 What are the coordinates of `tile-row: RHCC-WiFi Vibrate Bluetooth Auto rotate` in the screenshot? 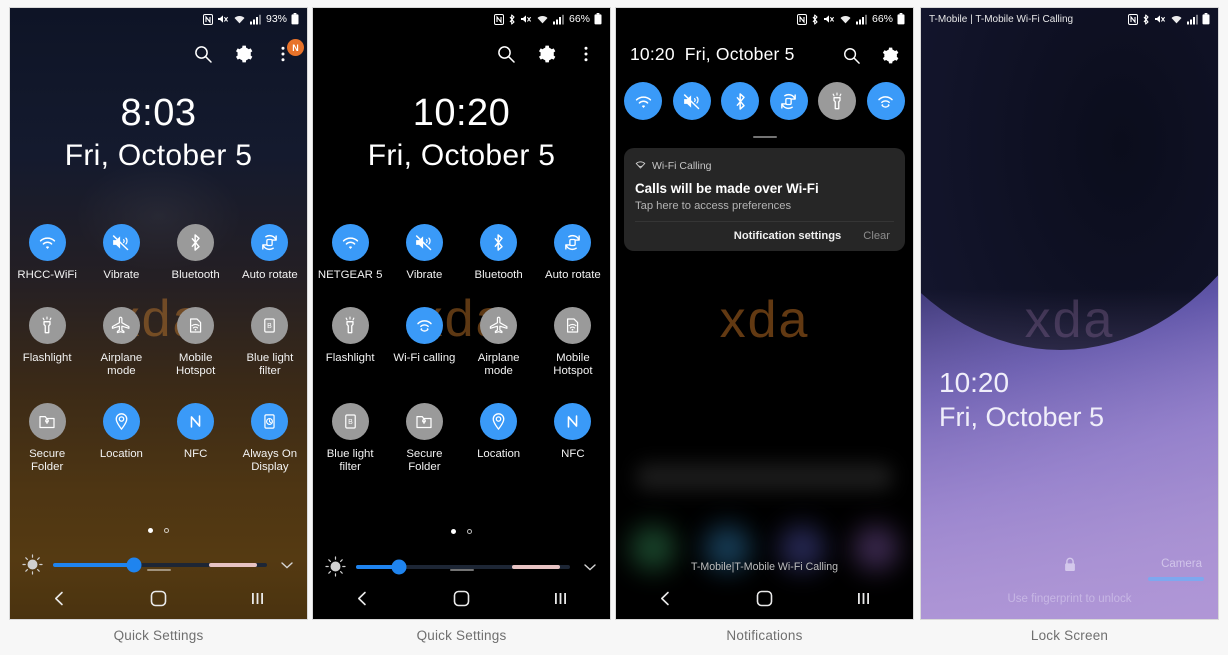 It's located at (158, 253).